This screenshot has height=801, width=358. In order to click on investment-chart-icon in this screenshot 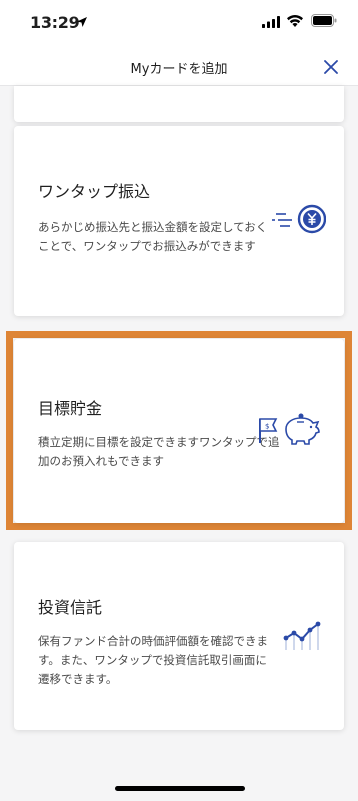, I will do `click(302, 635)`.